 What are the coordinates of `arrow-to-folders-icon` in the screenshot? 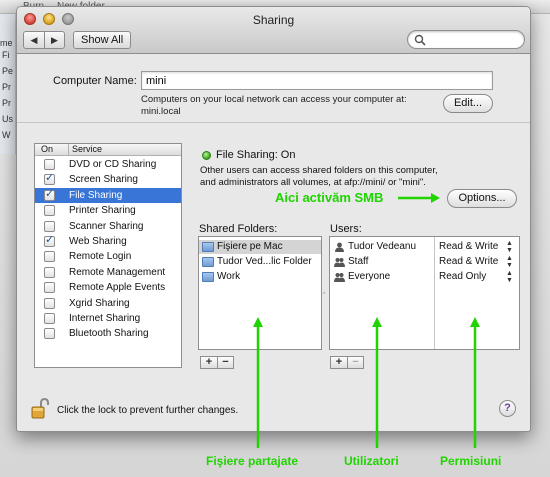 It's located at (258, 382).